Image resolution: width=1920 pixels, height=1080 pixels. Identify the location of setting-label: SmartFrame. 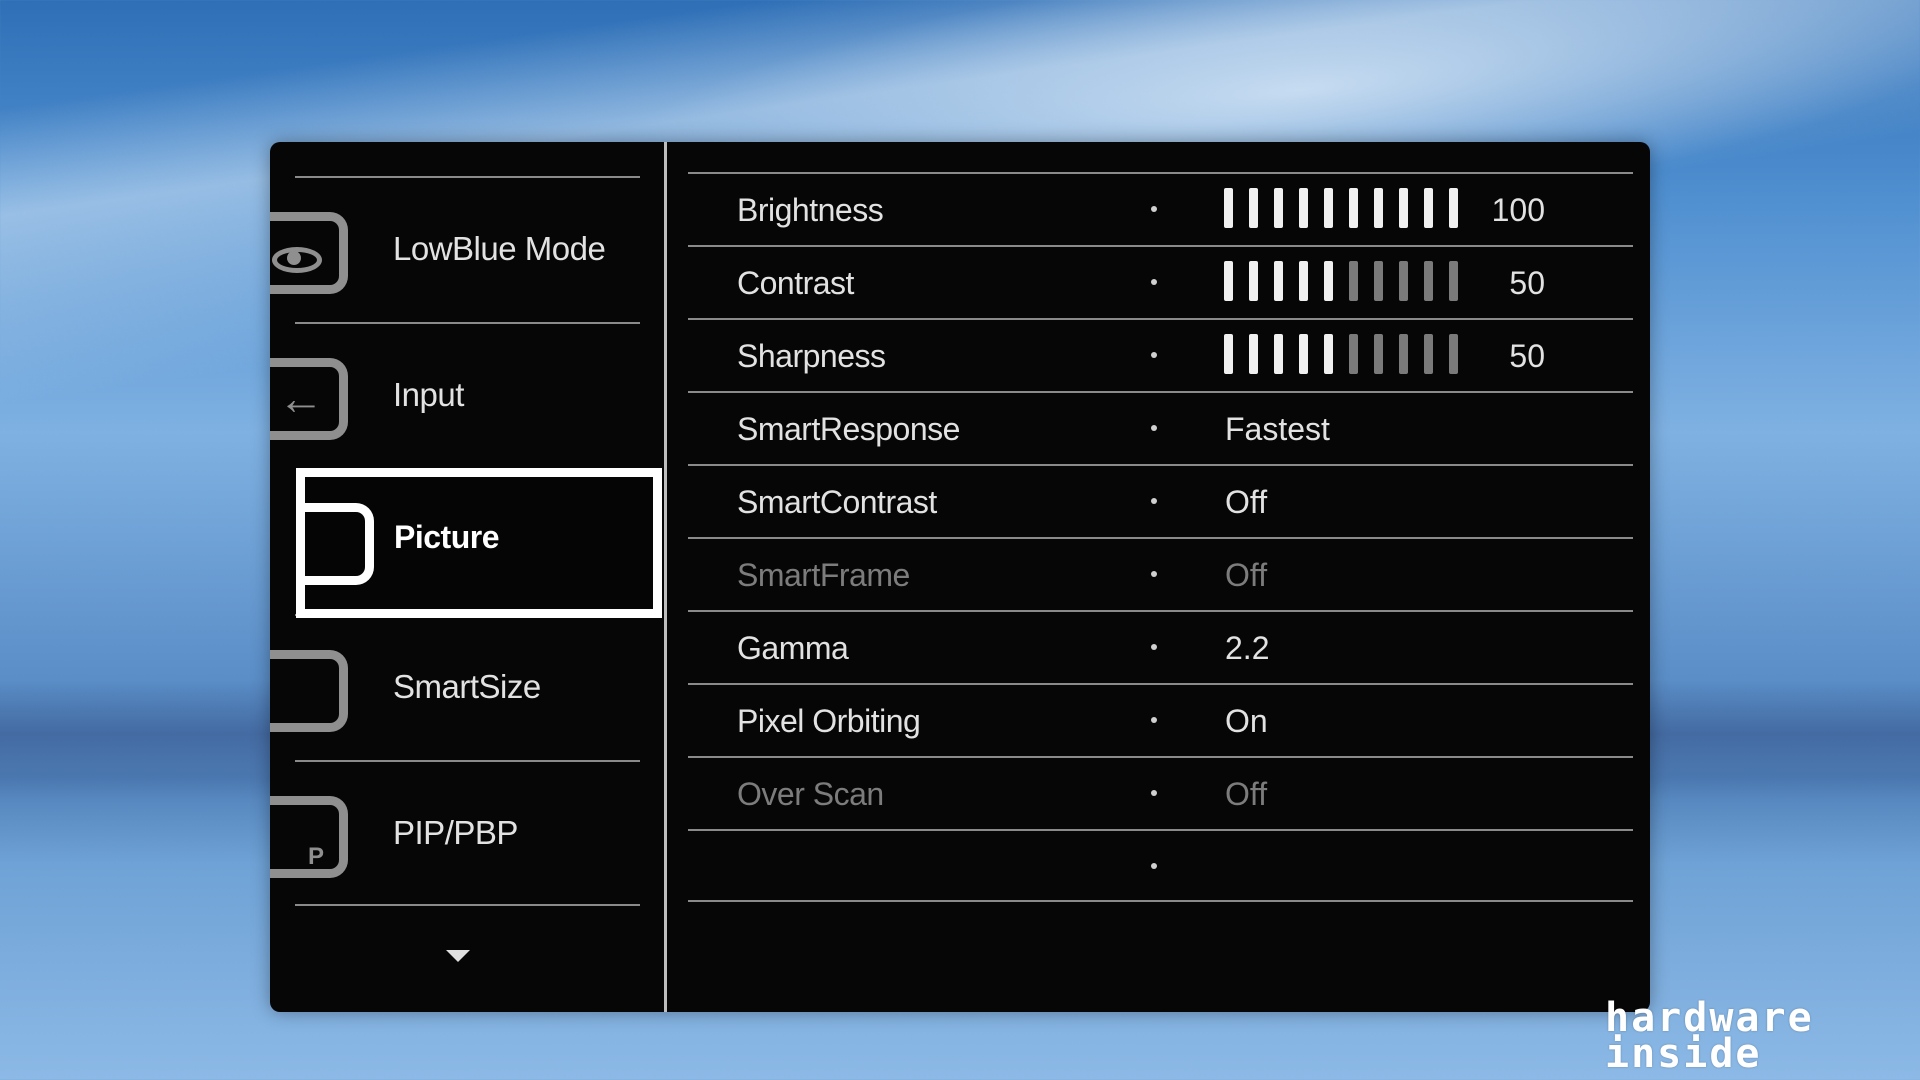
(823, 575).